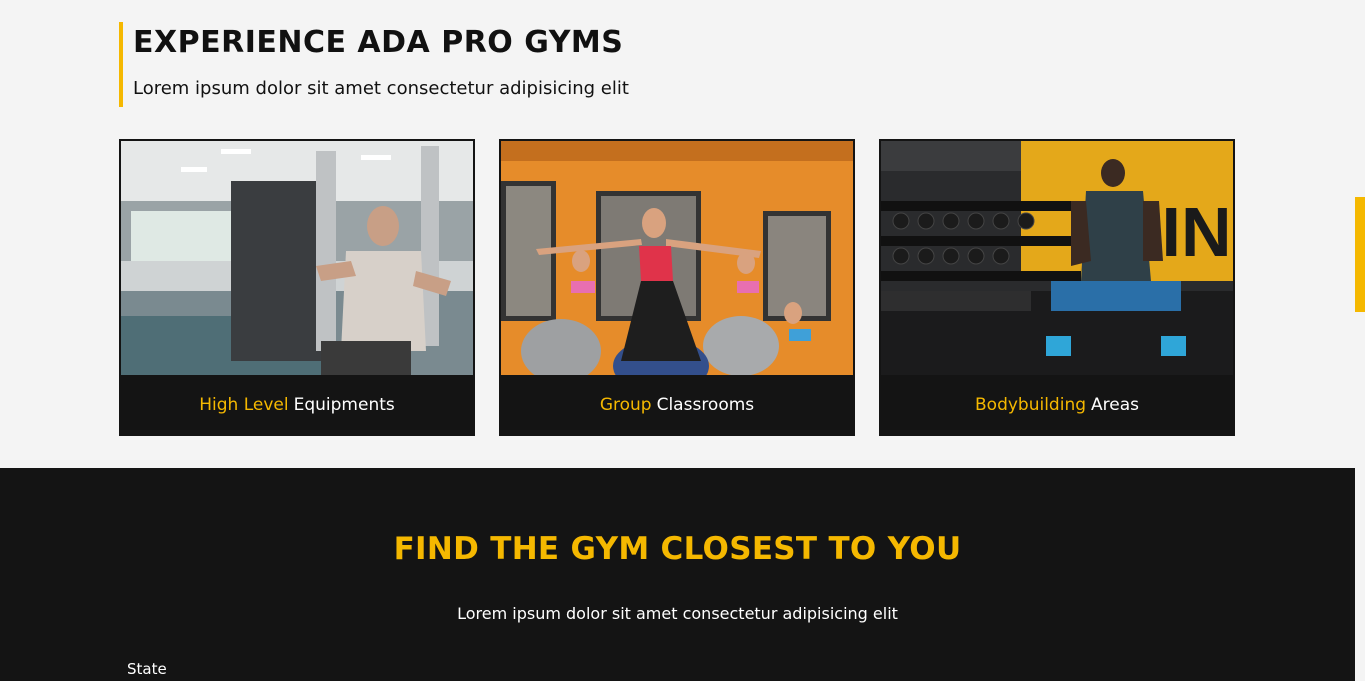 Image resolution: width=1365 pixels, height=681 pixels. I want to click on card-caption-rest: Classrooms, so click(705, 404).